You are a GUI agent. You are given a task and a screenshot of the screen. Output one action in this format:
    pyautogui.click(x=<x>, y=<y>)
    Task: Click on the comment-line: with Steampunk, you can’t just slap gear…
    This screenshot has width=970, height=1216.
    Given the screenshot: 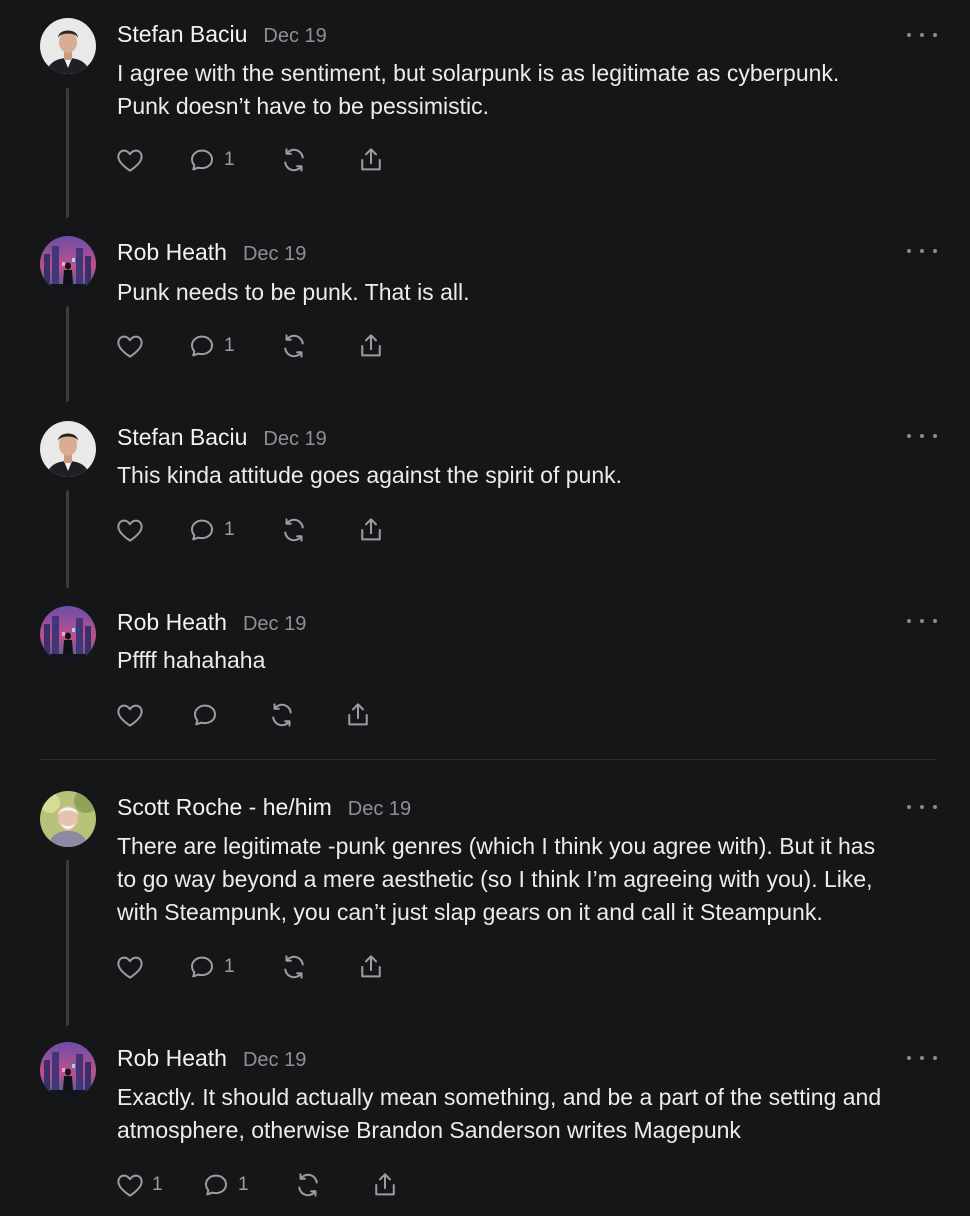 What is the action you would take?
    pyautogui.click(x=470, y=912)
    